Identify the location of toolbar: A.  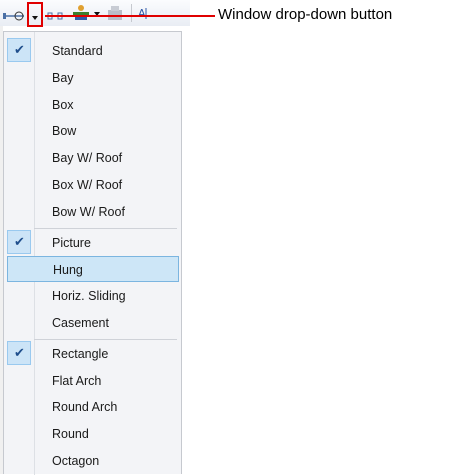
(95, 13).